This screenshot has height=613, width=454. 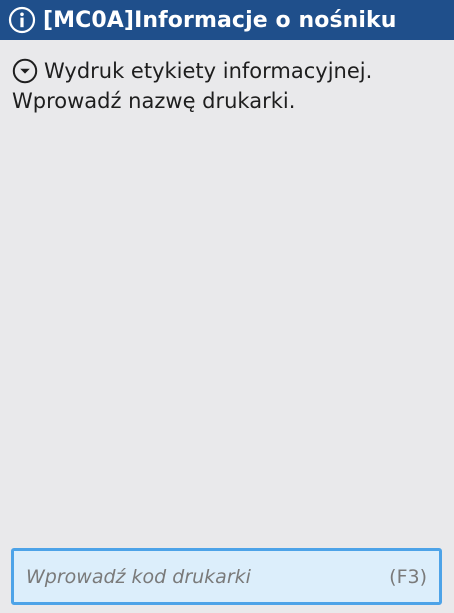 What do you see at coordinates (208, 71) in the screenshot?
I see `message-line-1: Wydruk etykiety informacyjnej.` at bounding box center [208, 71].